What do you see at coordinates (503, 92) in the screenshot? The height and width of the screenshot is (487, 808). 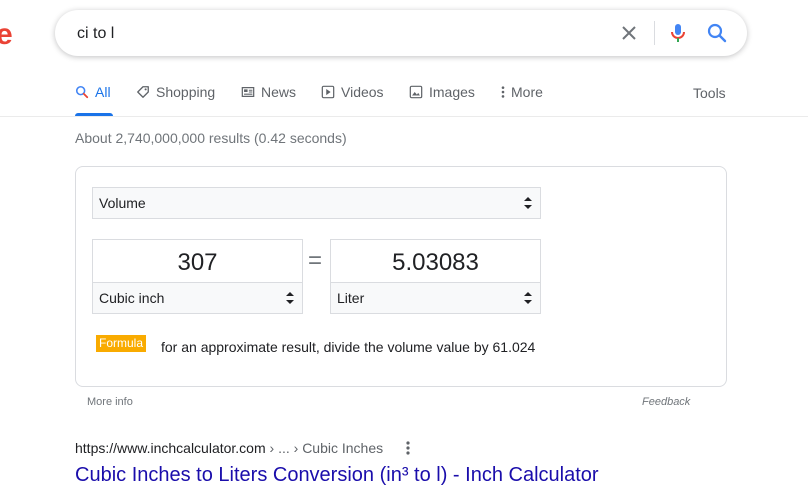 I see `kebab-icon` at bounding box center [503, 92].